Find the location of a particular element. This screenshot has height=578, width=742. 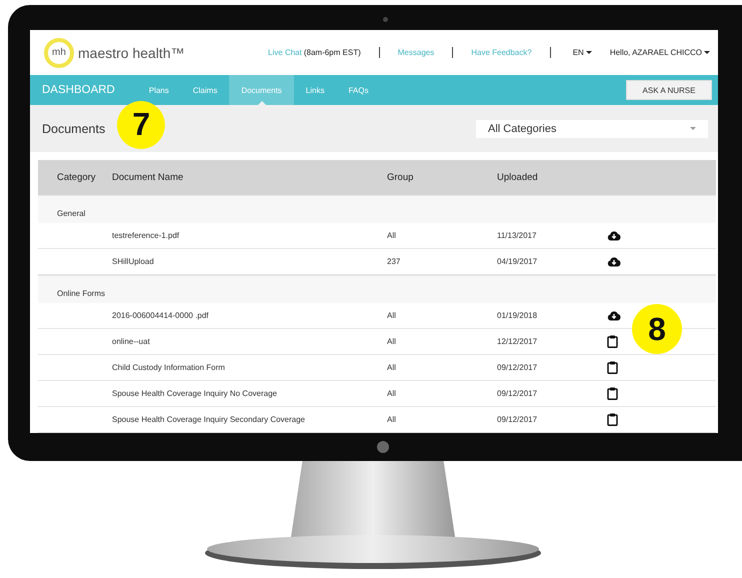

document-name: Spouse Health Coverage Inquiry No Coverage is located at coordinates (195, 393).